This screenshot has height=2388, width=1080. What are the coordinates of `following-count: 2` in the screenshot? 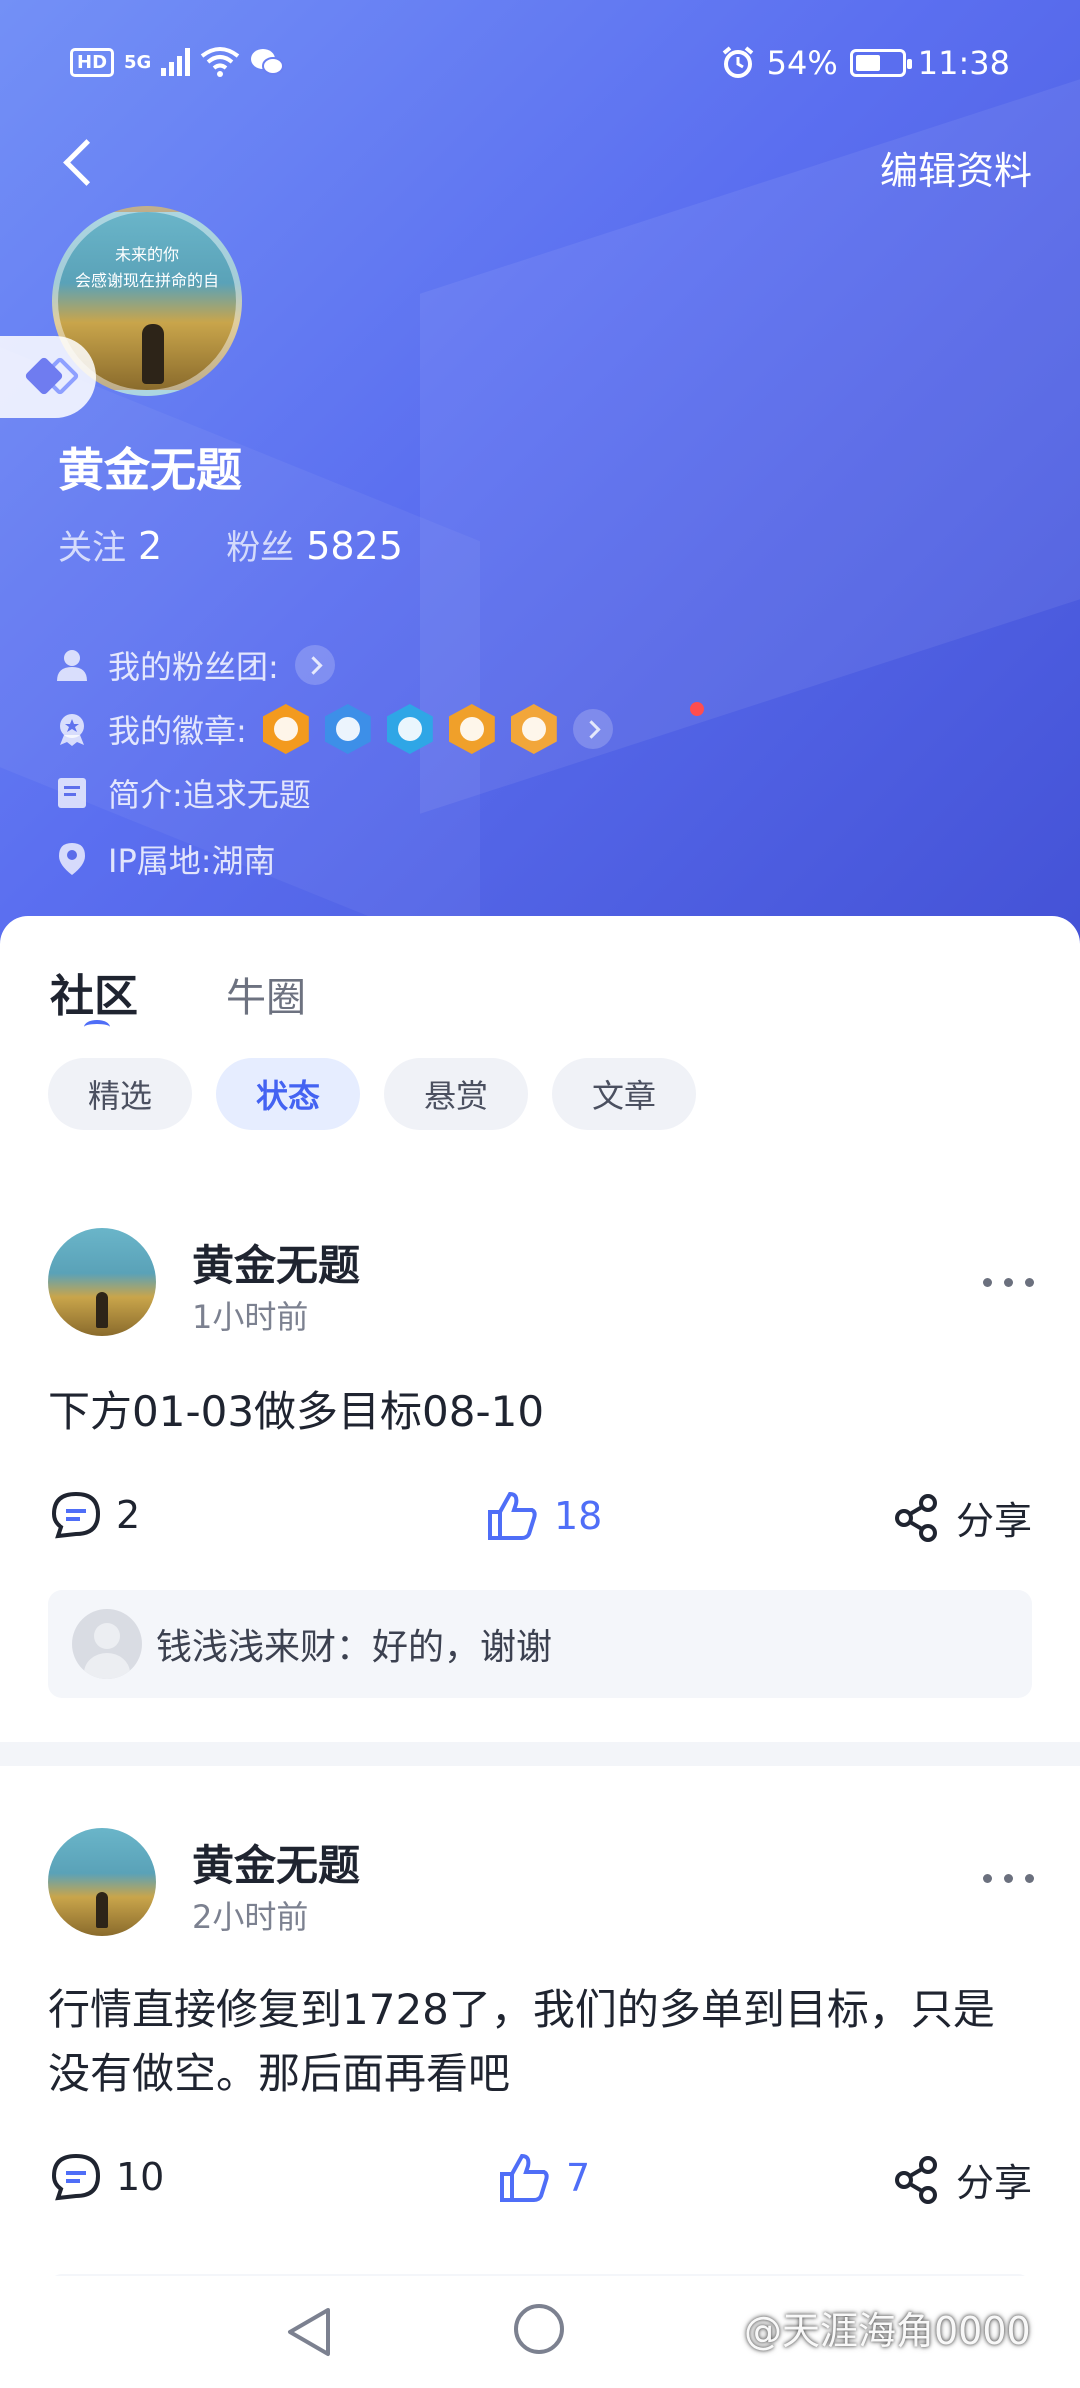 It's located at (150, 546).